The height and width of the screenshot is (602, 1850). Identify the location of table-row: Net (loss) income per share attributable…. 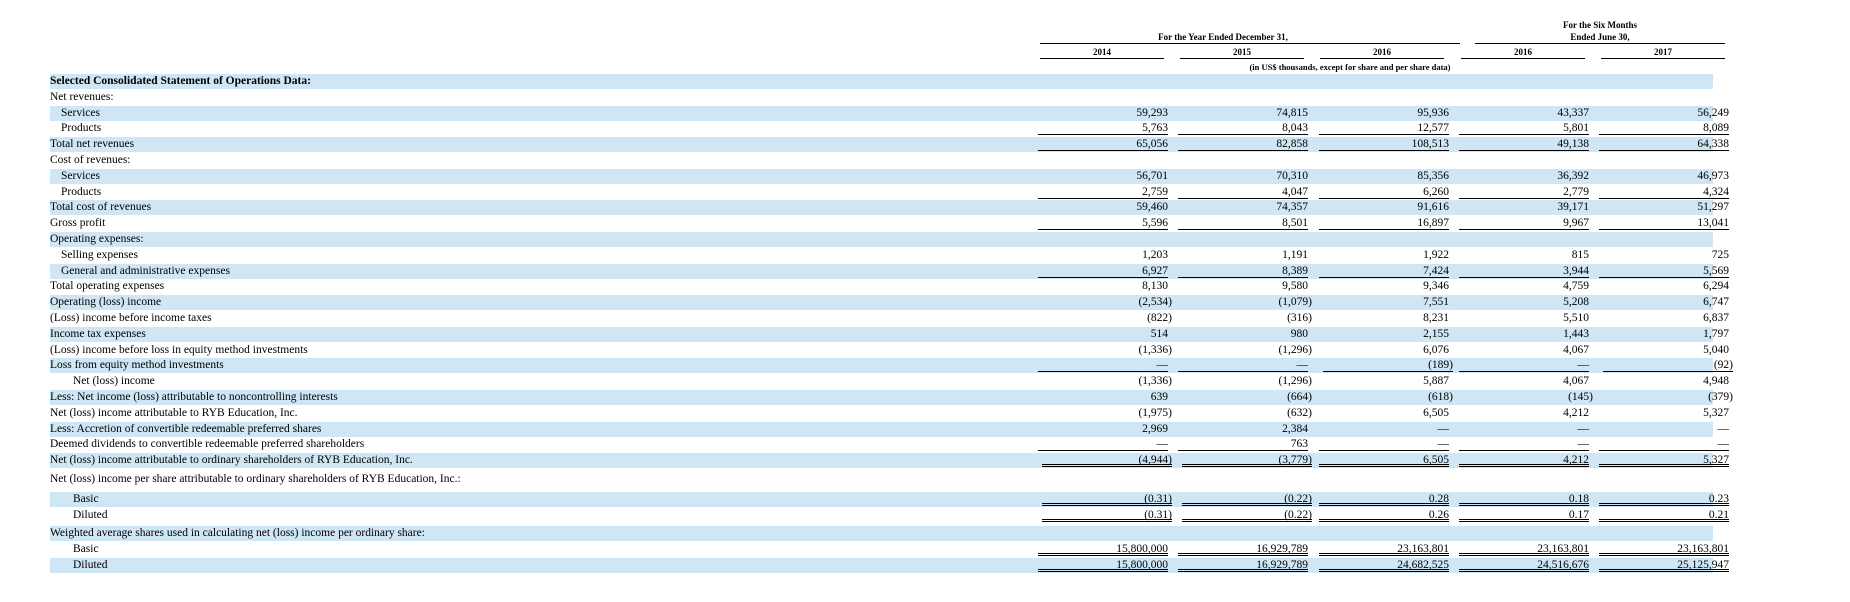
(925, 479).